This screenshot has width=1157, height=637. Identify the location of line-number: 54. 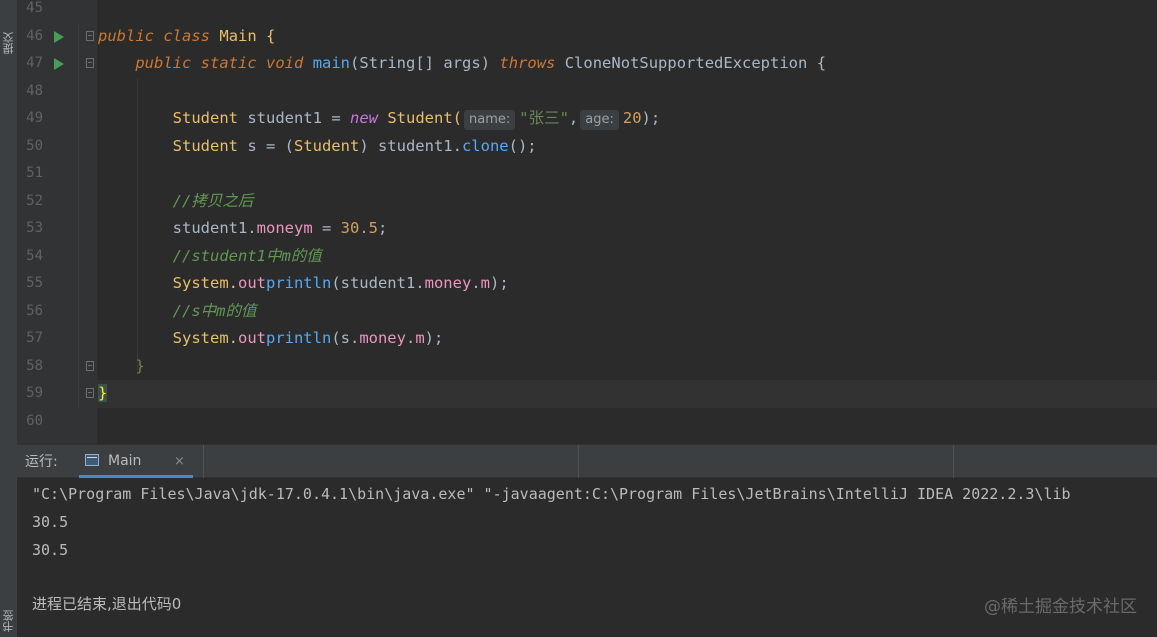
(30, 257).